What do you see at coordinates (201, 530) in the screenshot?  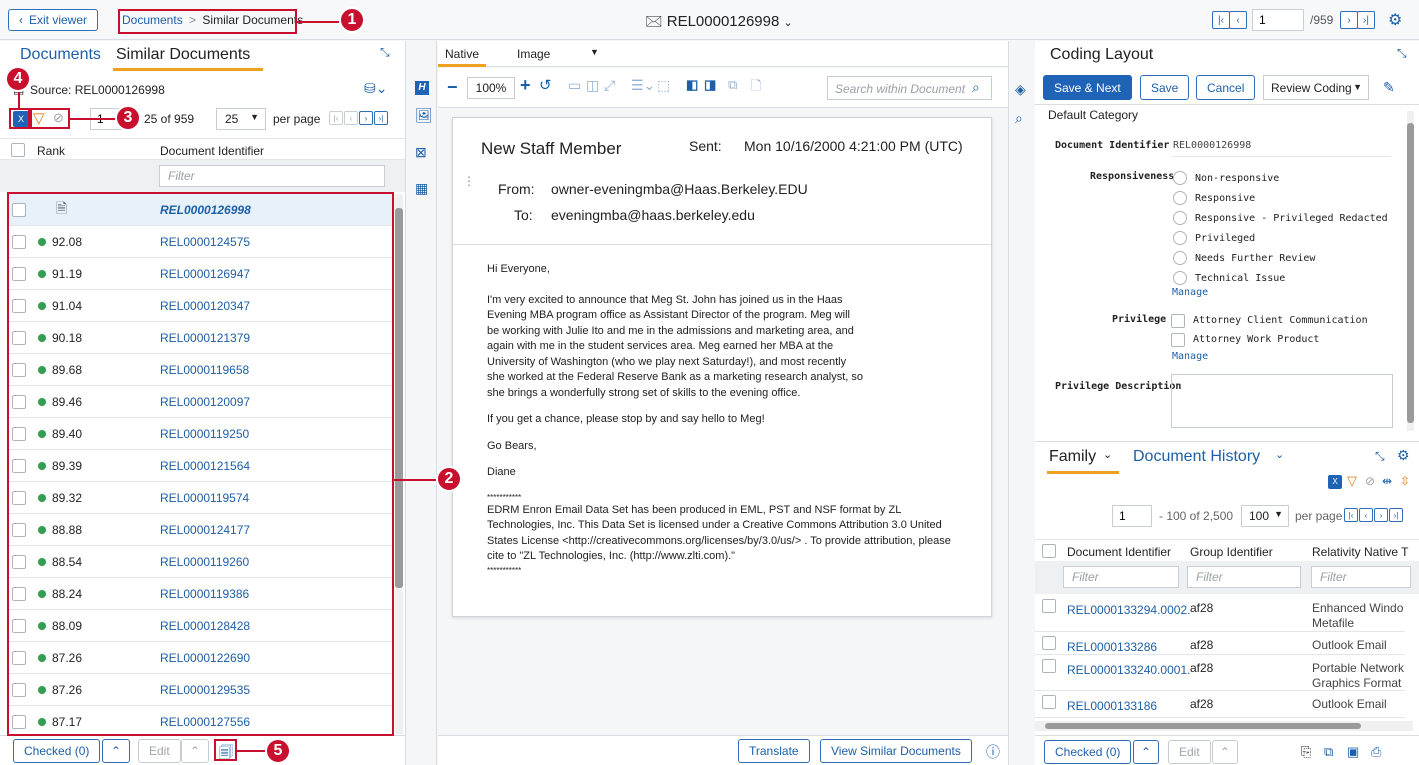 I see `table-row: 88.88 REL0000124177` at bounding box center [201, 530].